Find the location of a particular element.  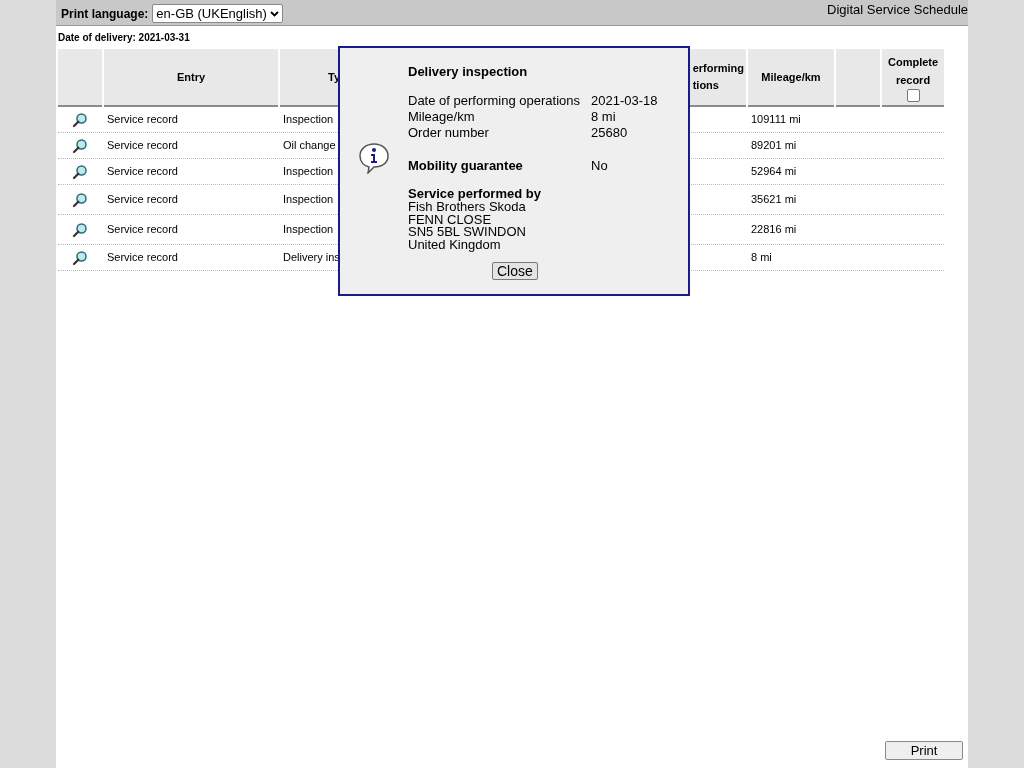

column-header: tions is located at coordinates (705, 85).